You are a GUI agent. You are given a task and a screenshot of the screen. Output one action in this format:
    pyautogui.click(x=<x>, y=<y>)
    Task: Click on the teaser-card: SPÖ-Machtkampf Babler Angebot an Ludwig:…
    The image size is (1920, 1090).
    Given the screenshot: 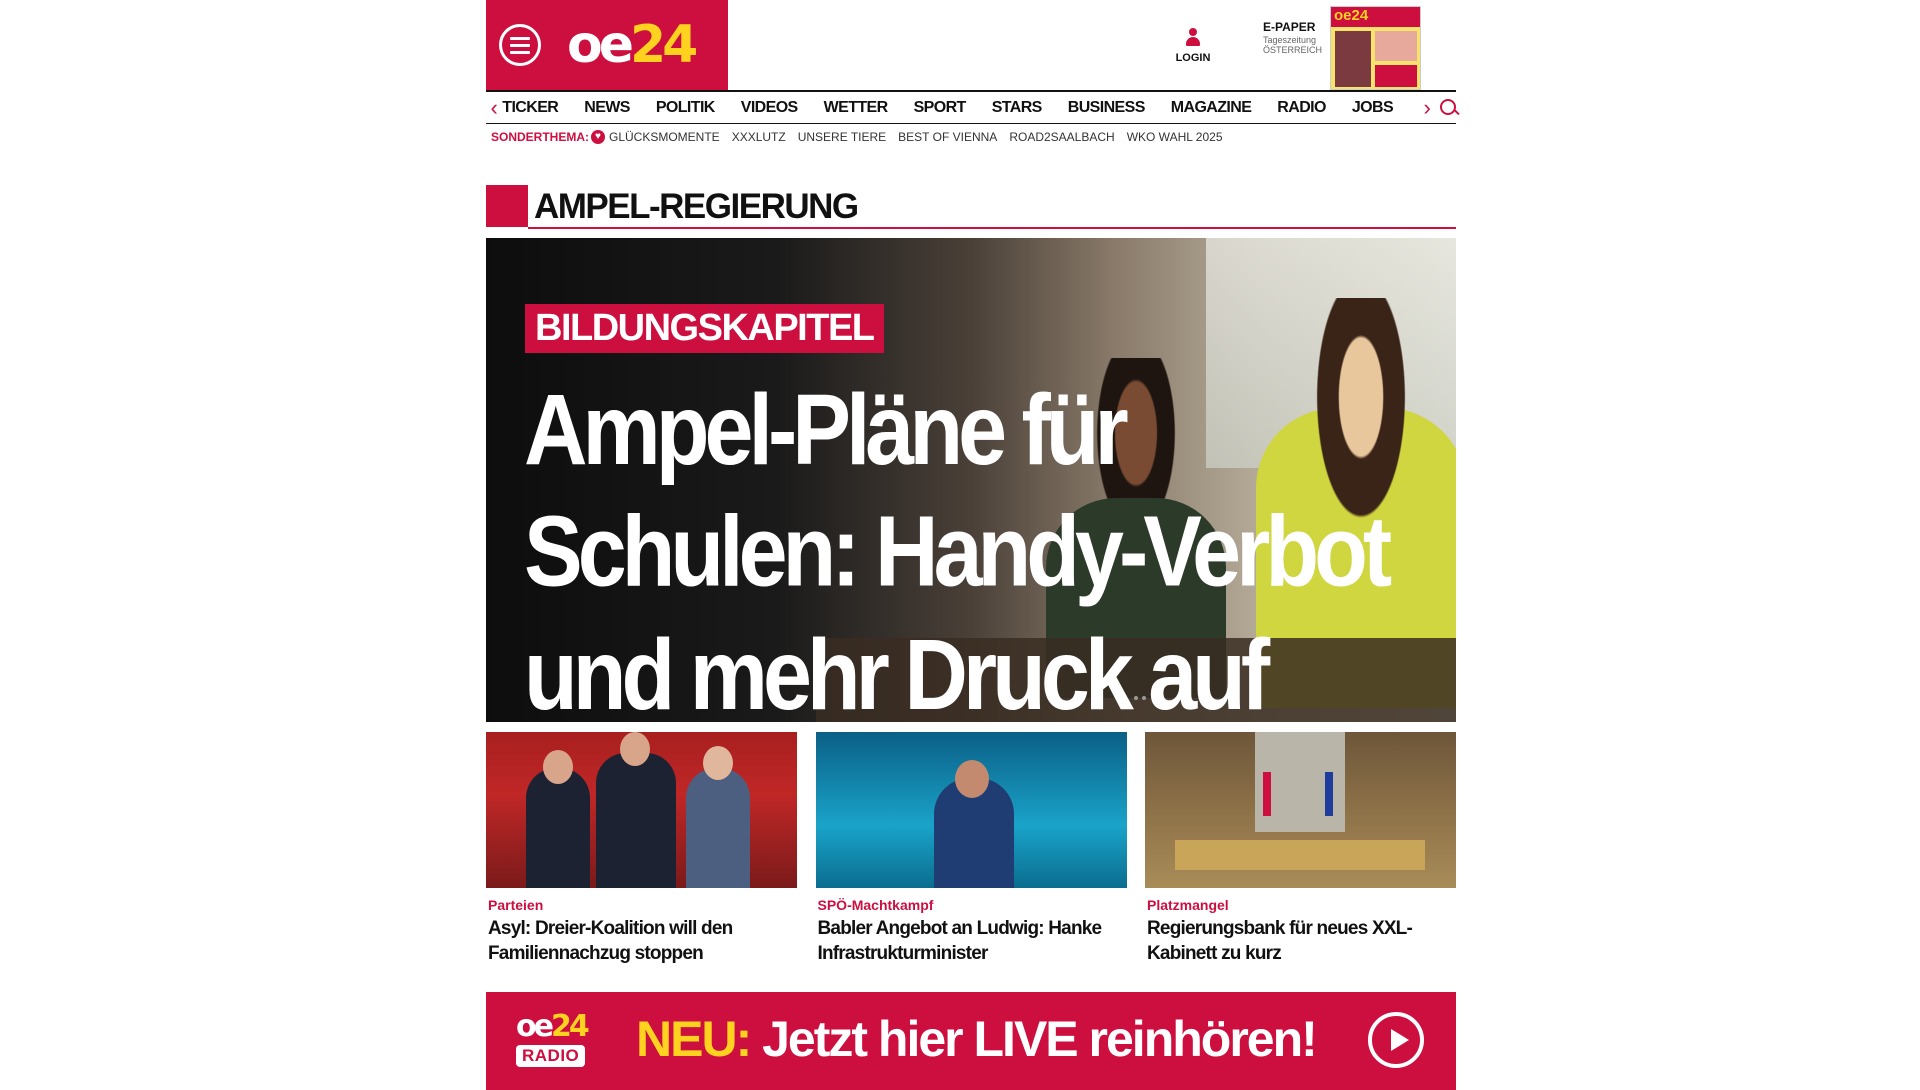 What is the action you would take?
    pyautogui.click(x=971, y=849)
    